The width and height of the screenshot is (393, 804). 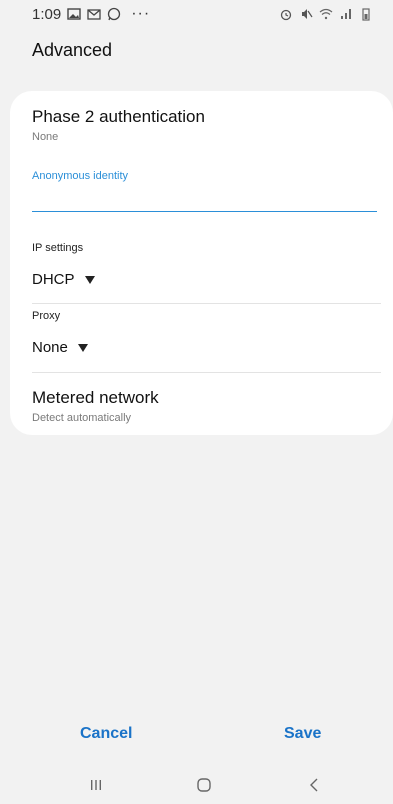 I want to click on navigation-bar, so click(x=196, y=785).